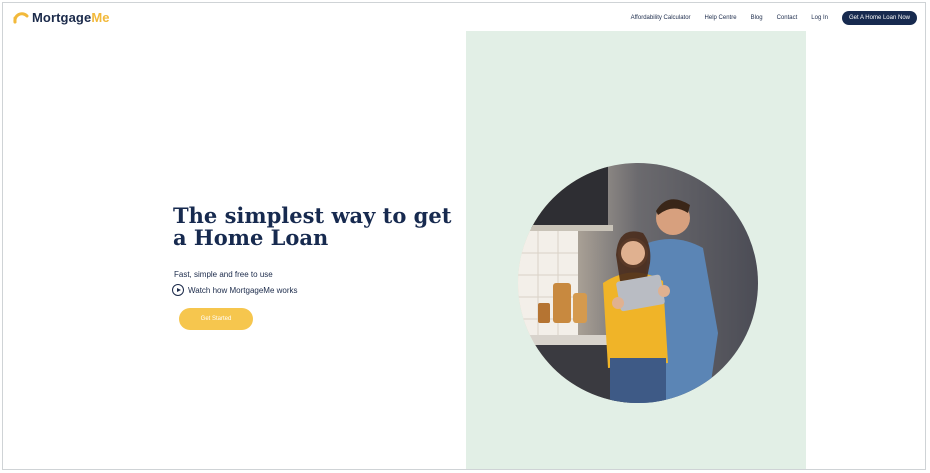  Describe the element at coordinates (819, 18) in the screenshot. I see `nav-log-in: Log In` at that location.